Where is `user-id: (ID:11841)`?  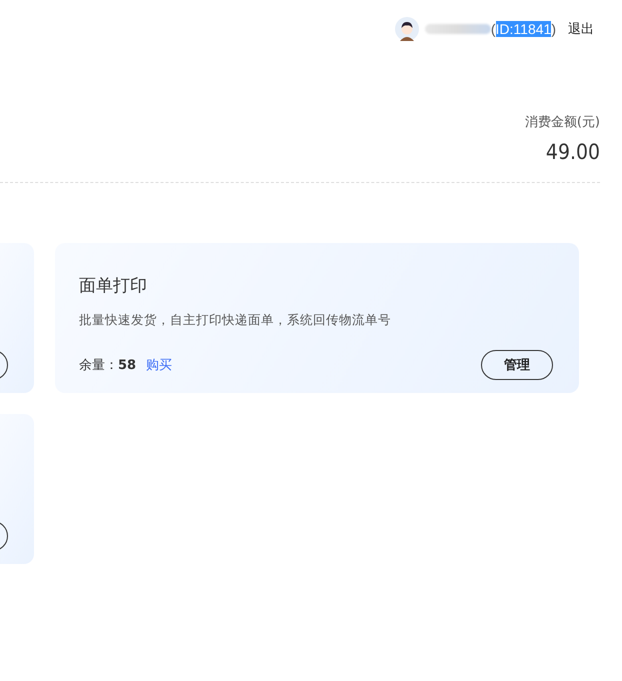 user-id: (ID:11841) is located at coordinates (523, 29).